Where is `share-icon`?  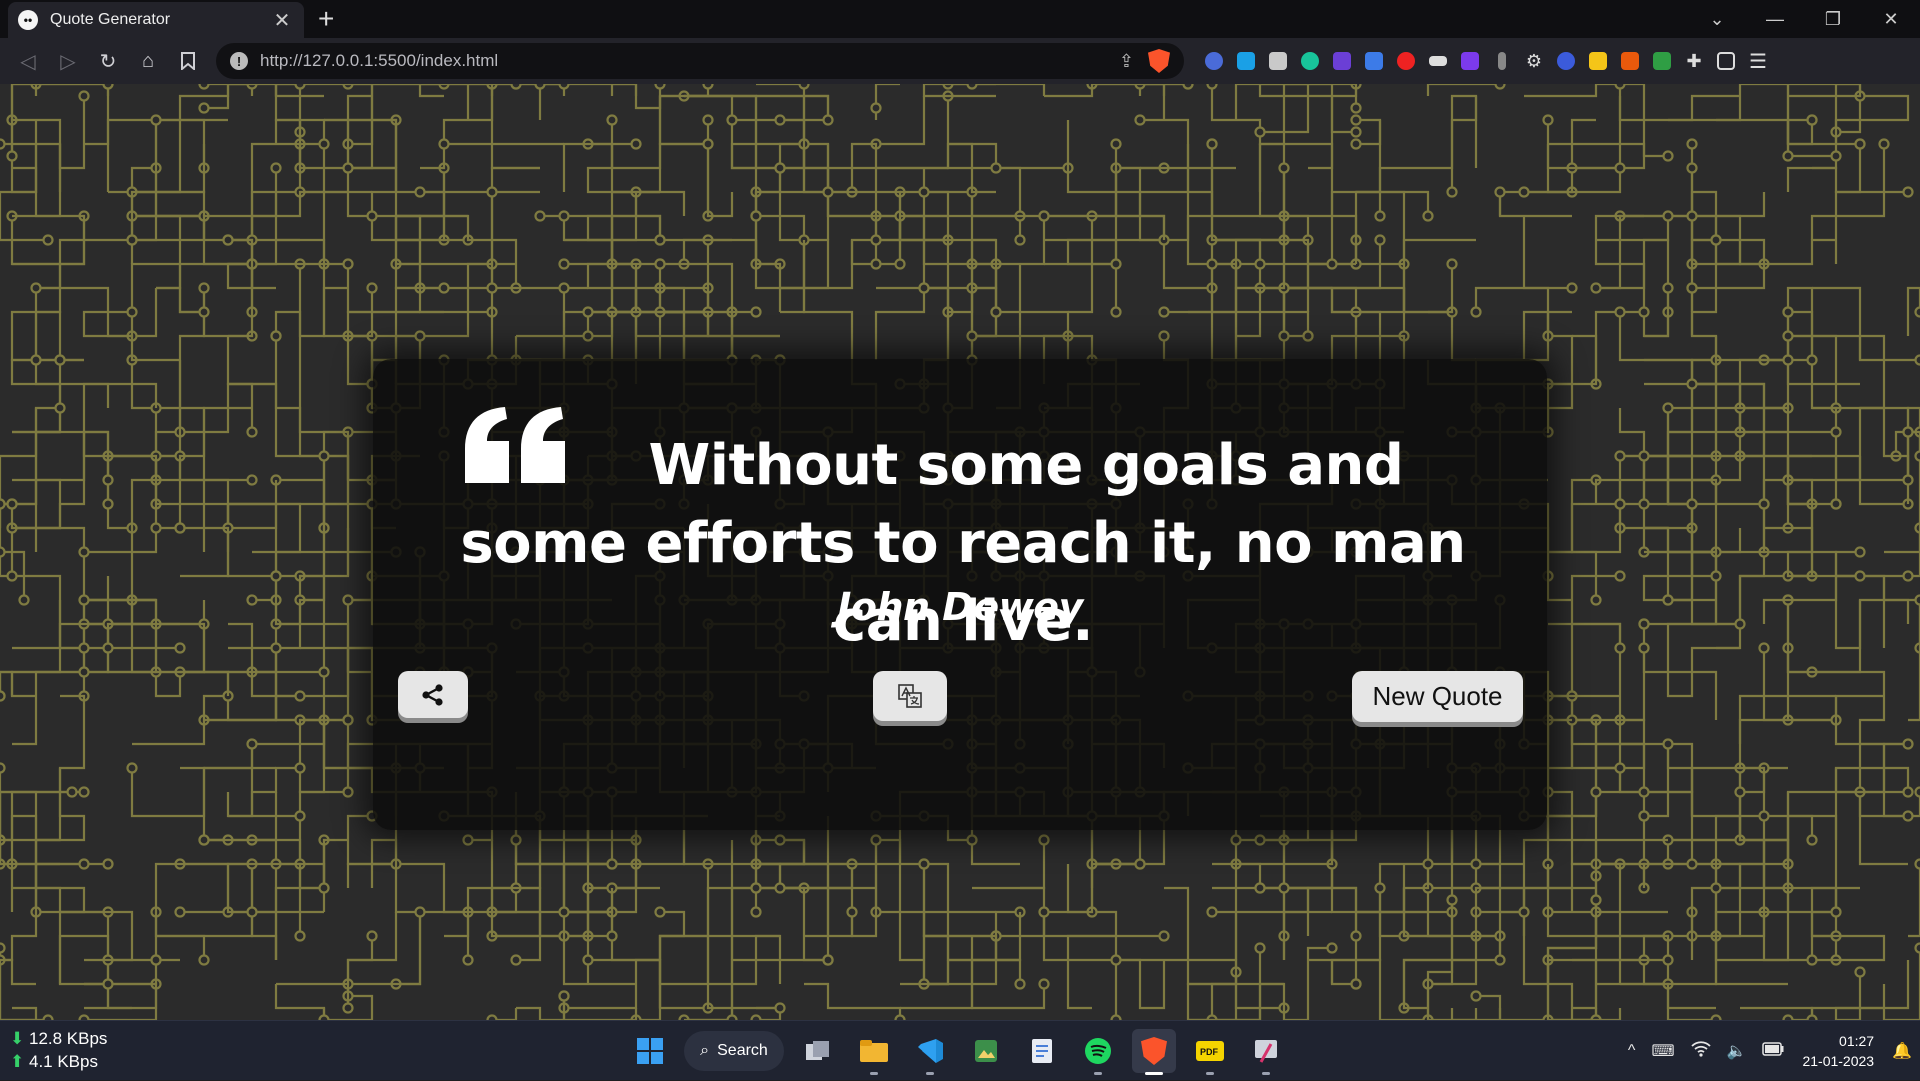 share-icon is located at coordinates (433, 695).